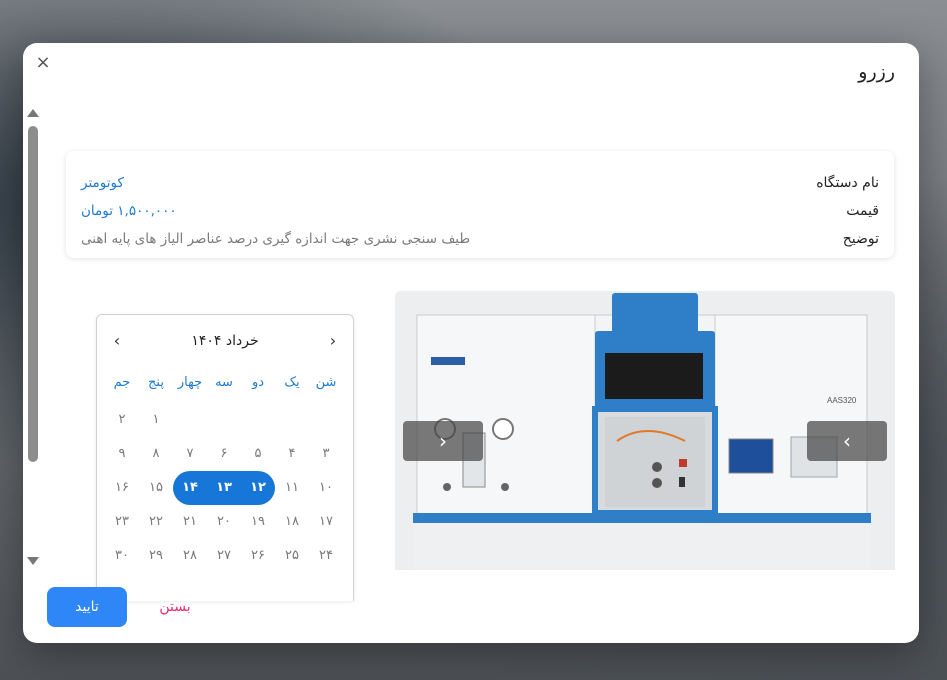  What do you see at coordinates (190, 488) in the screenshot?
I see `calendar-day: ۱۴` at bounding box center [190, 488].